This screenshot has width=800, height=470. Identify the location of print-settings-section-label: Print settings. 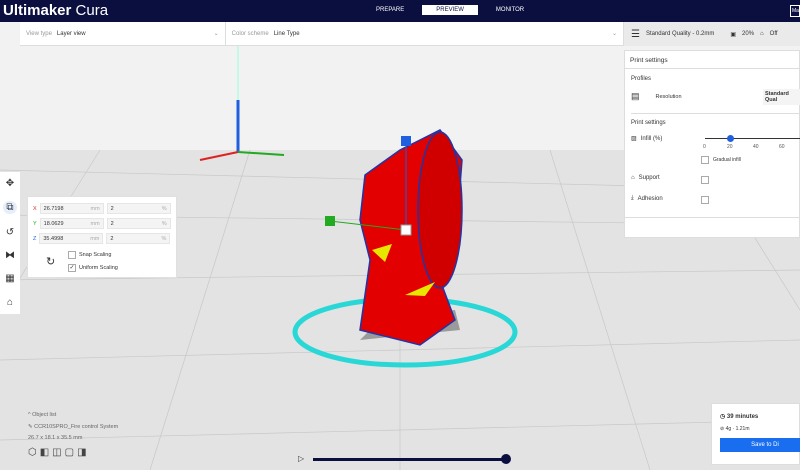
(648, 123).